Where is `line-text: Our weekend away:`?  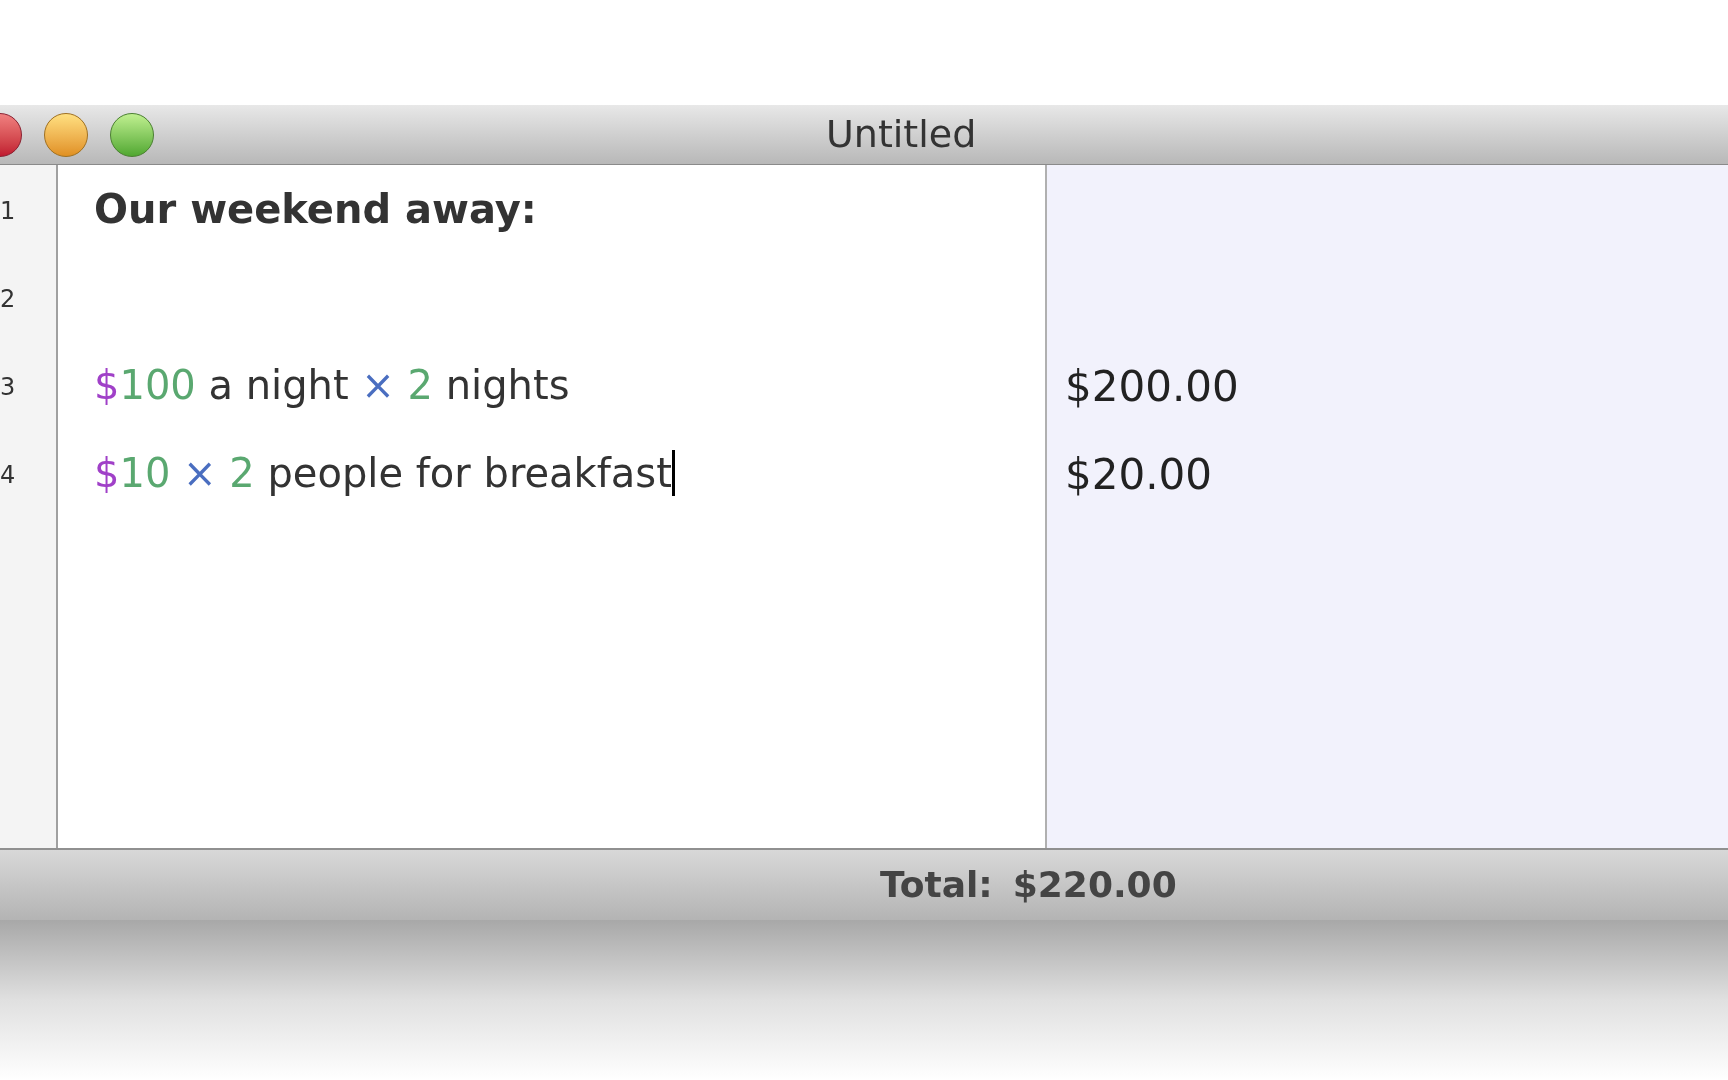
line-text: Our weekend away: is located at coordinates (315, 209).